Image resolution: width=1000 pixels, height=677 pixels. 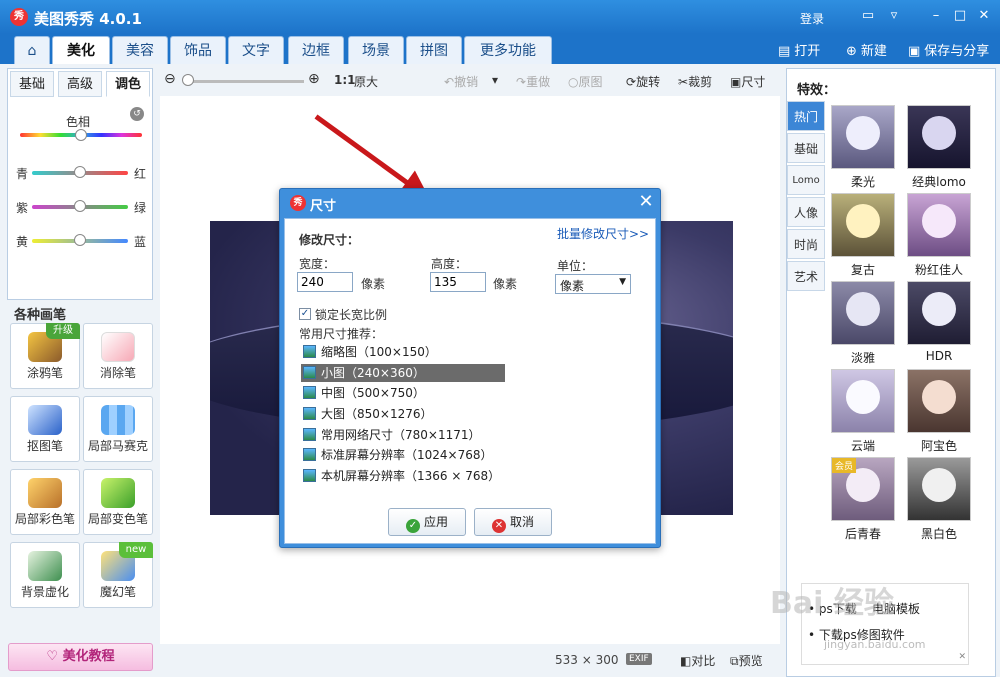 What do you see at coordinates (863, 489) in the screenshot?
I see `effect-thumb-youth: 会员` at bounding box center [863, 489].